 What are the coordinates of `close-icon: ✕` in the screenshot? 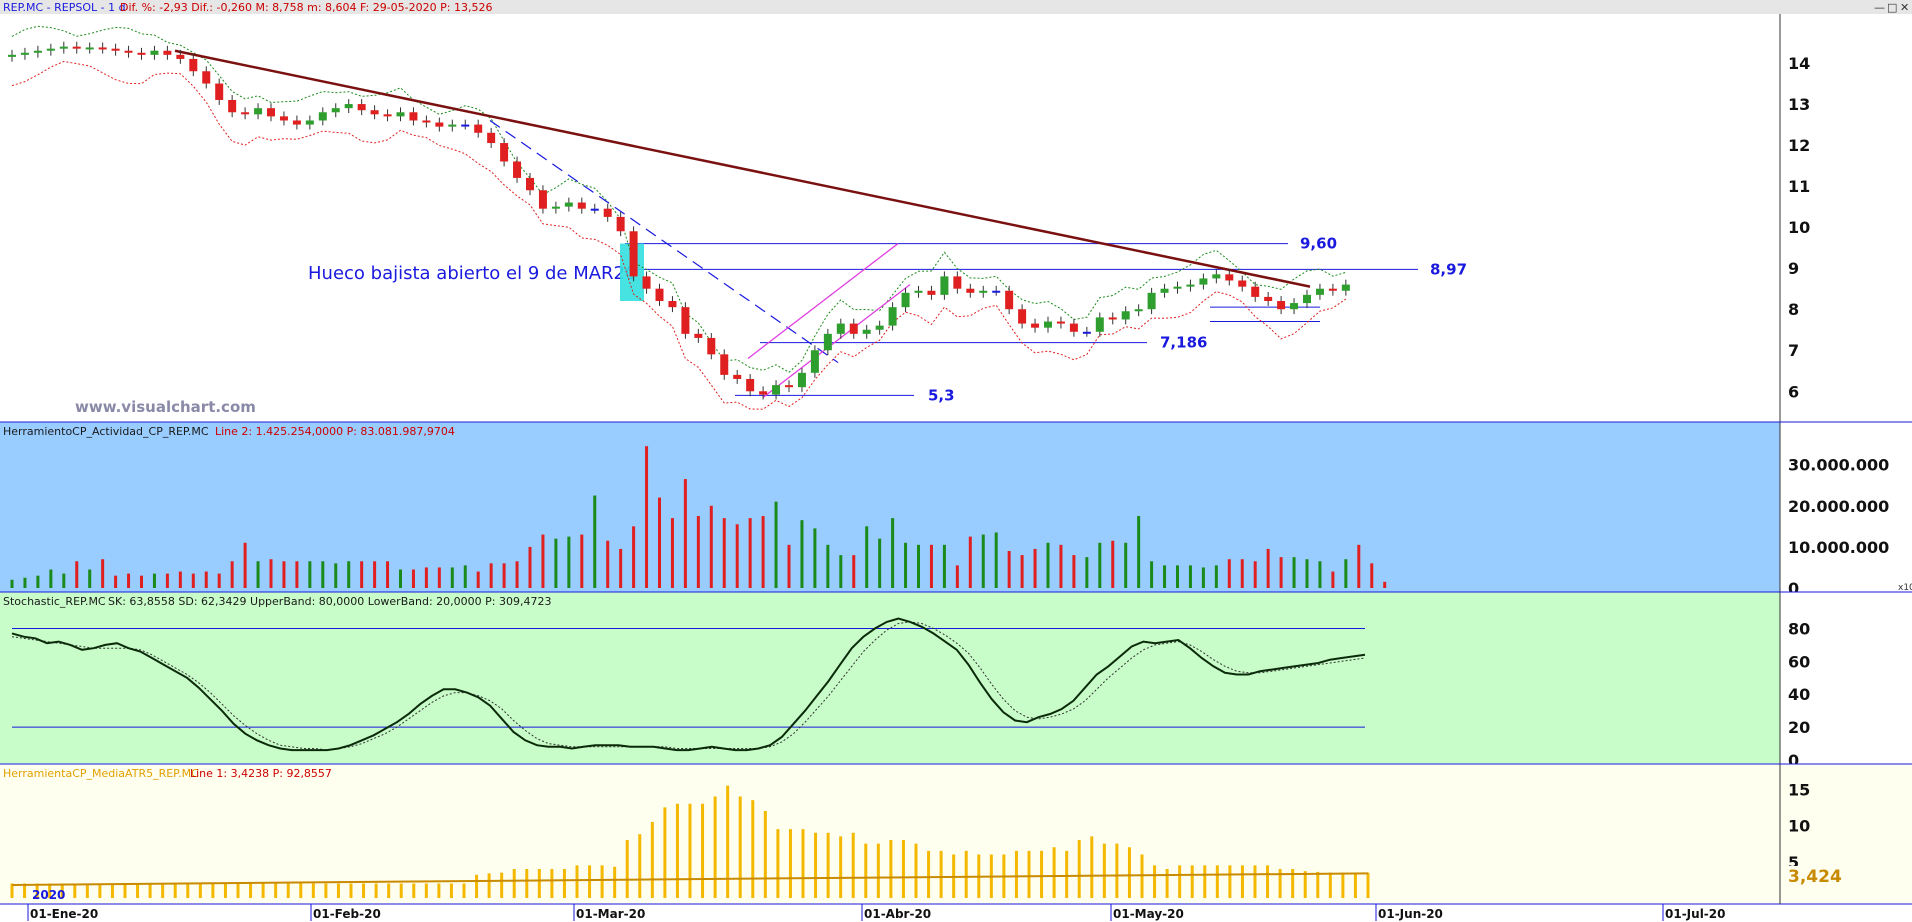 It's located at (1904, 7).